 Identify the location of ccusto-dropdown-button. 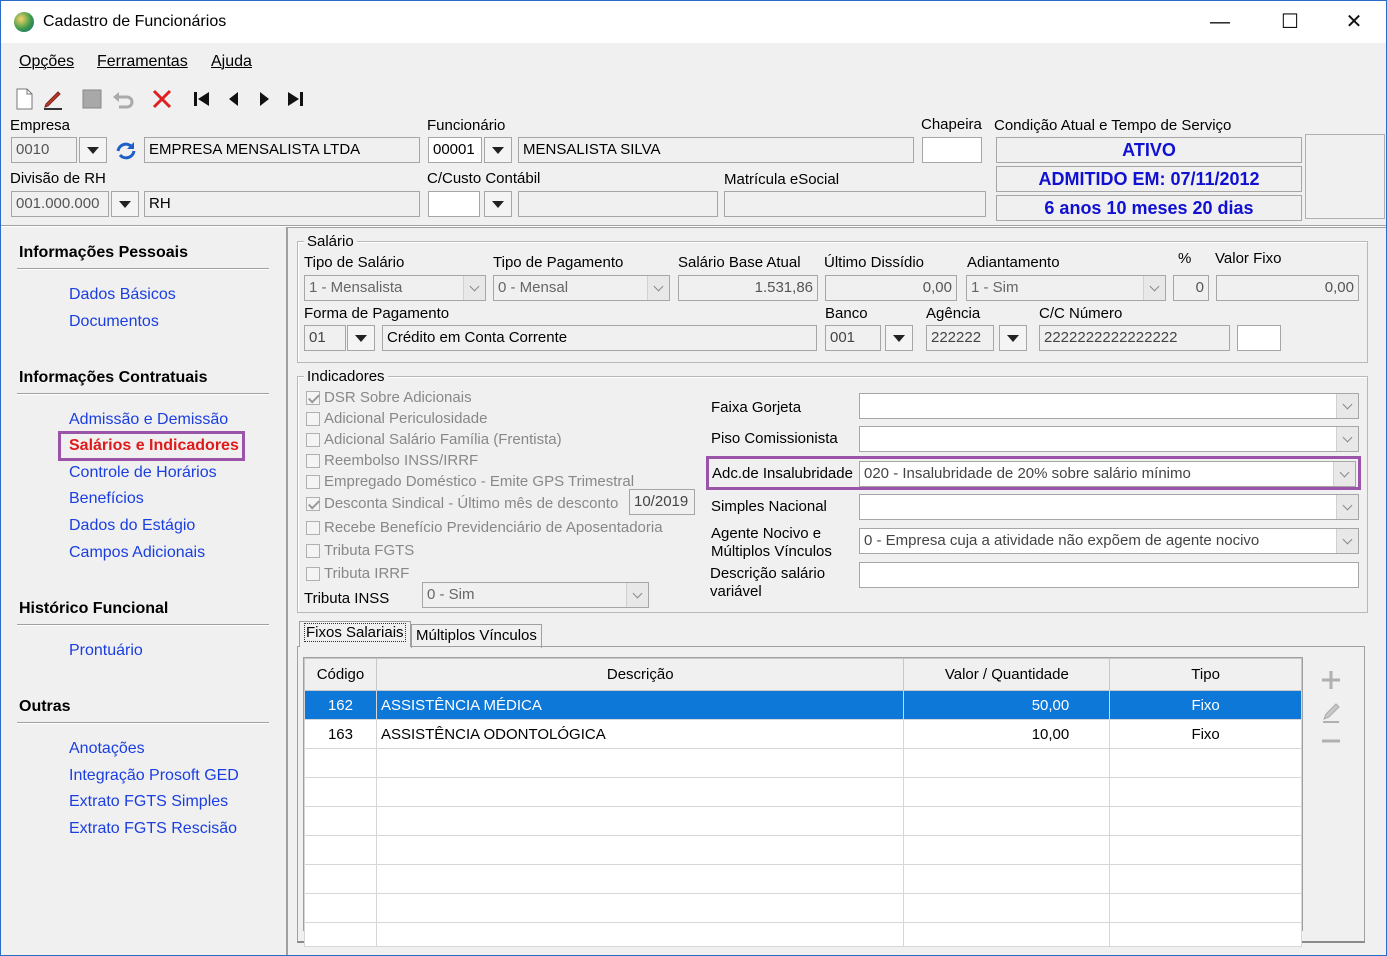
(498, 204).